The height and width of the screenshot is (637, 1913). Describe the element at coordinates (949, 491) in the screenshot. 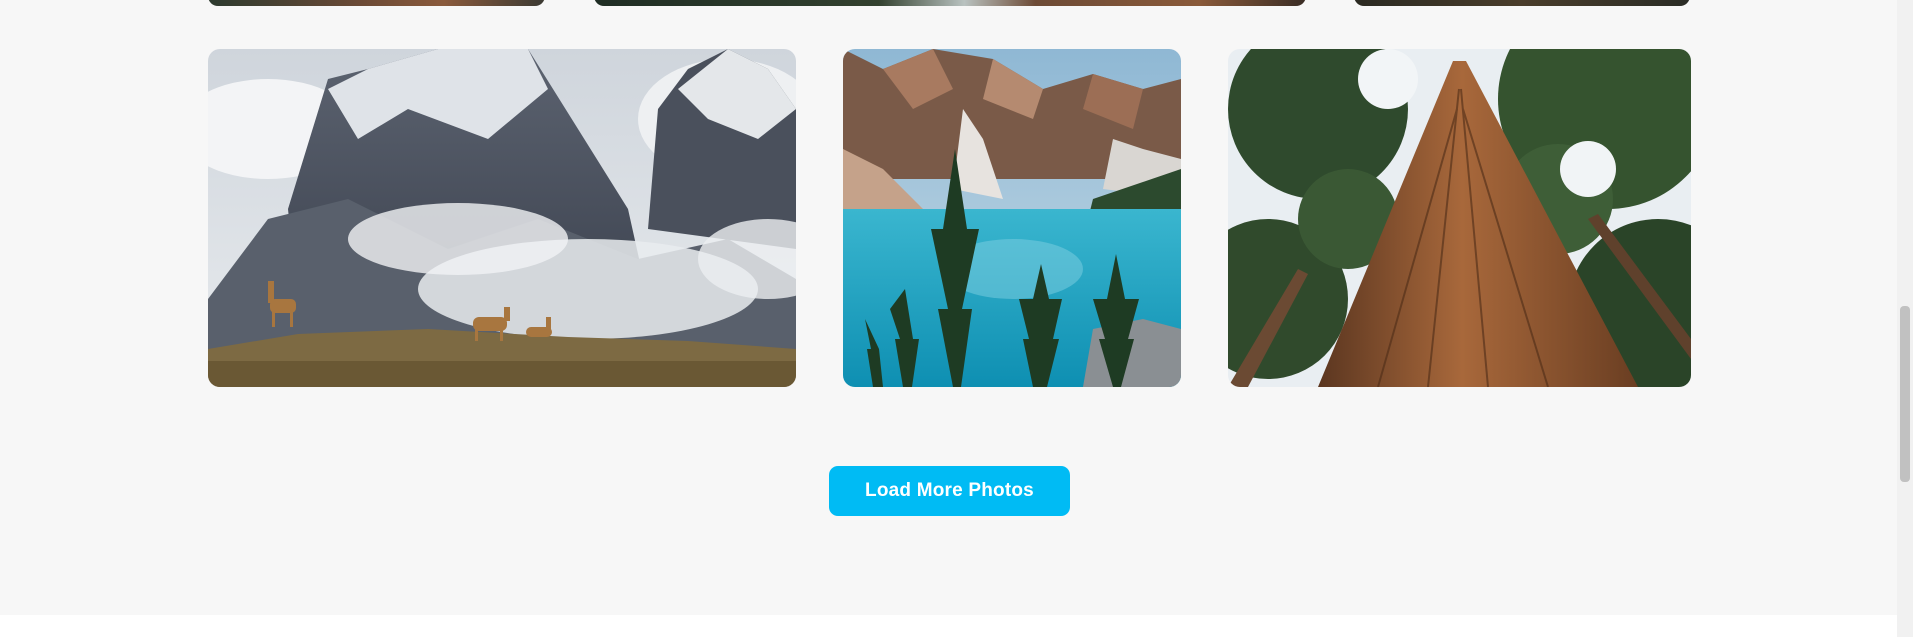

I see `load-more-photos-button: Load More Photos` at that location.